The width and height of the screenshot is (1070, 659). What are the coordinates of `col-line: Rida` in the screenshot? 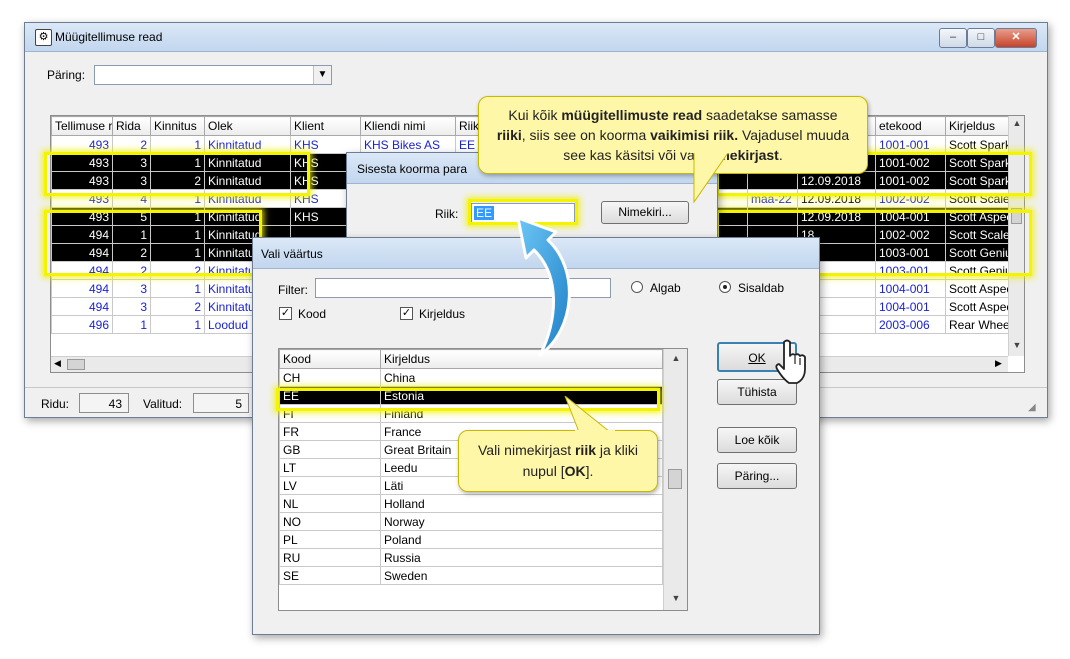 It's located at (131, 126).